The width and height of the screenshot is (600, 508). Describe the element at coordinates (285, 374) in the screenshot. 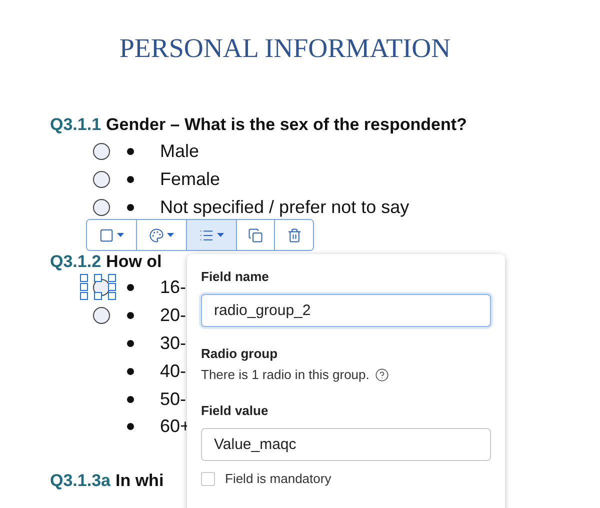

I see `group-info-text: There is 1 radio in this group.` at that location.